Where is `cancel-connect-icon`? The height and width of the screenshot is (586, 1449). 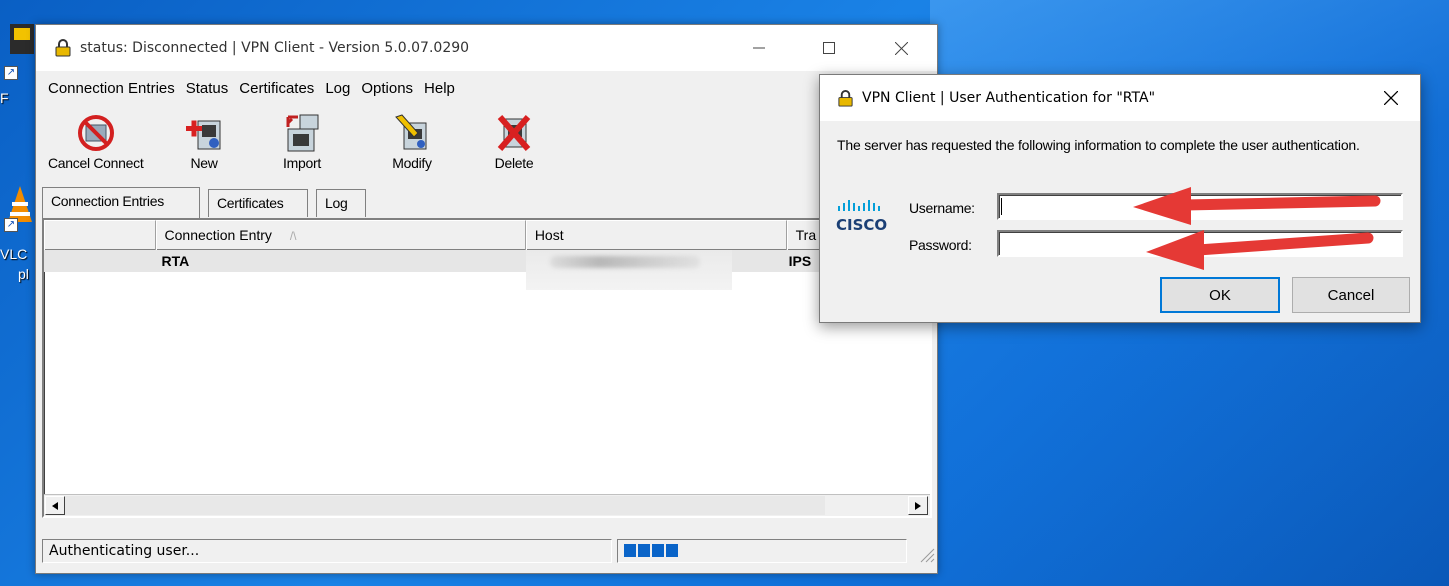
cancel-connect-icon is located at coordinates (95, 133).